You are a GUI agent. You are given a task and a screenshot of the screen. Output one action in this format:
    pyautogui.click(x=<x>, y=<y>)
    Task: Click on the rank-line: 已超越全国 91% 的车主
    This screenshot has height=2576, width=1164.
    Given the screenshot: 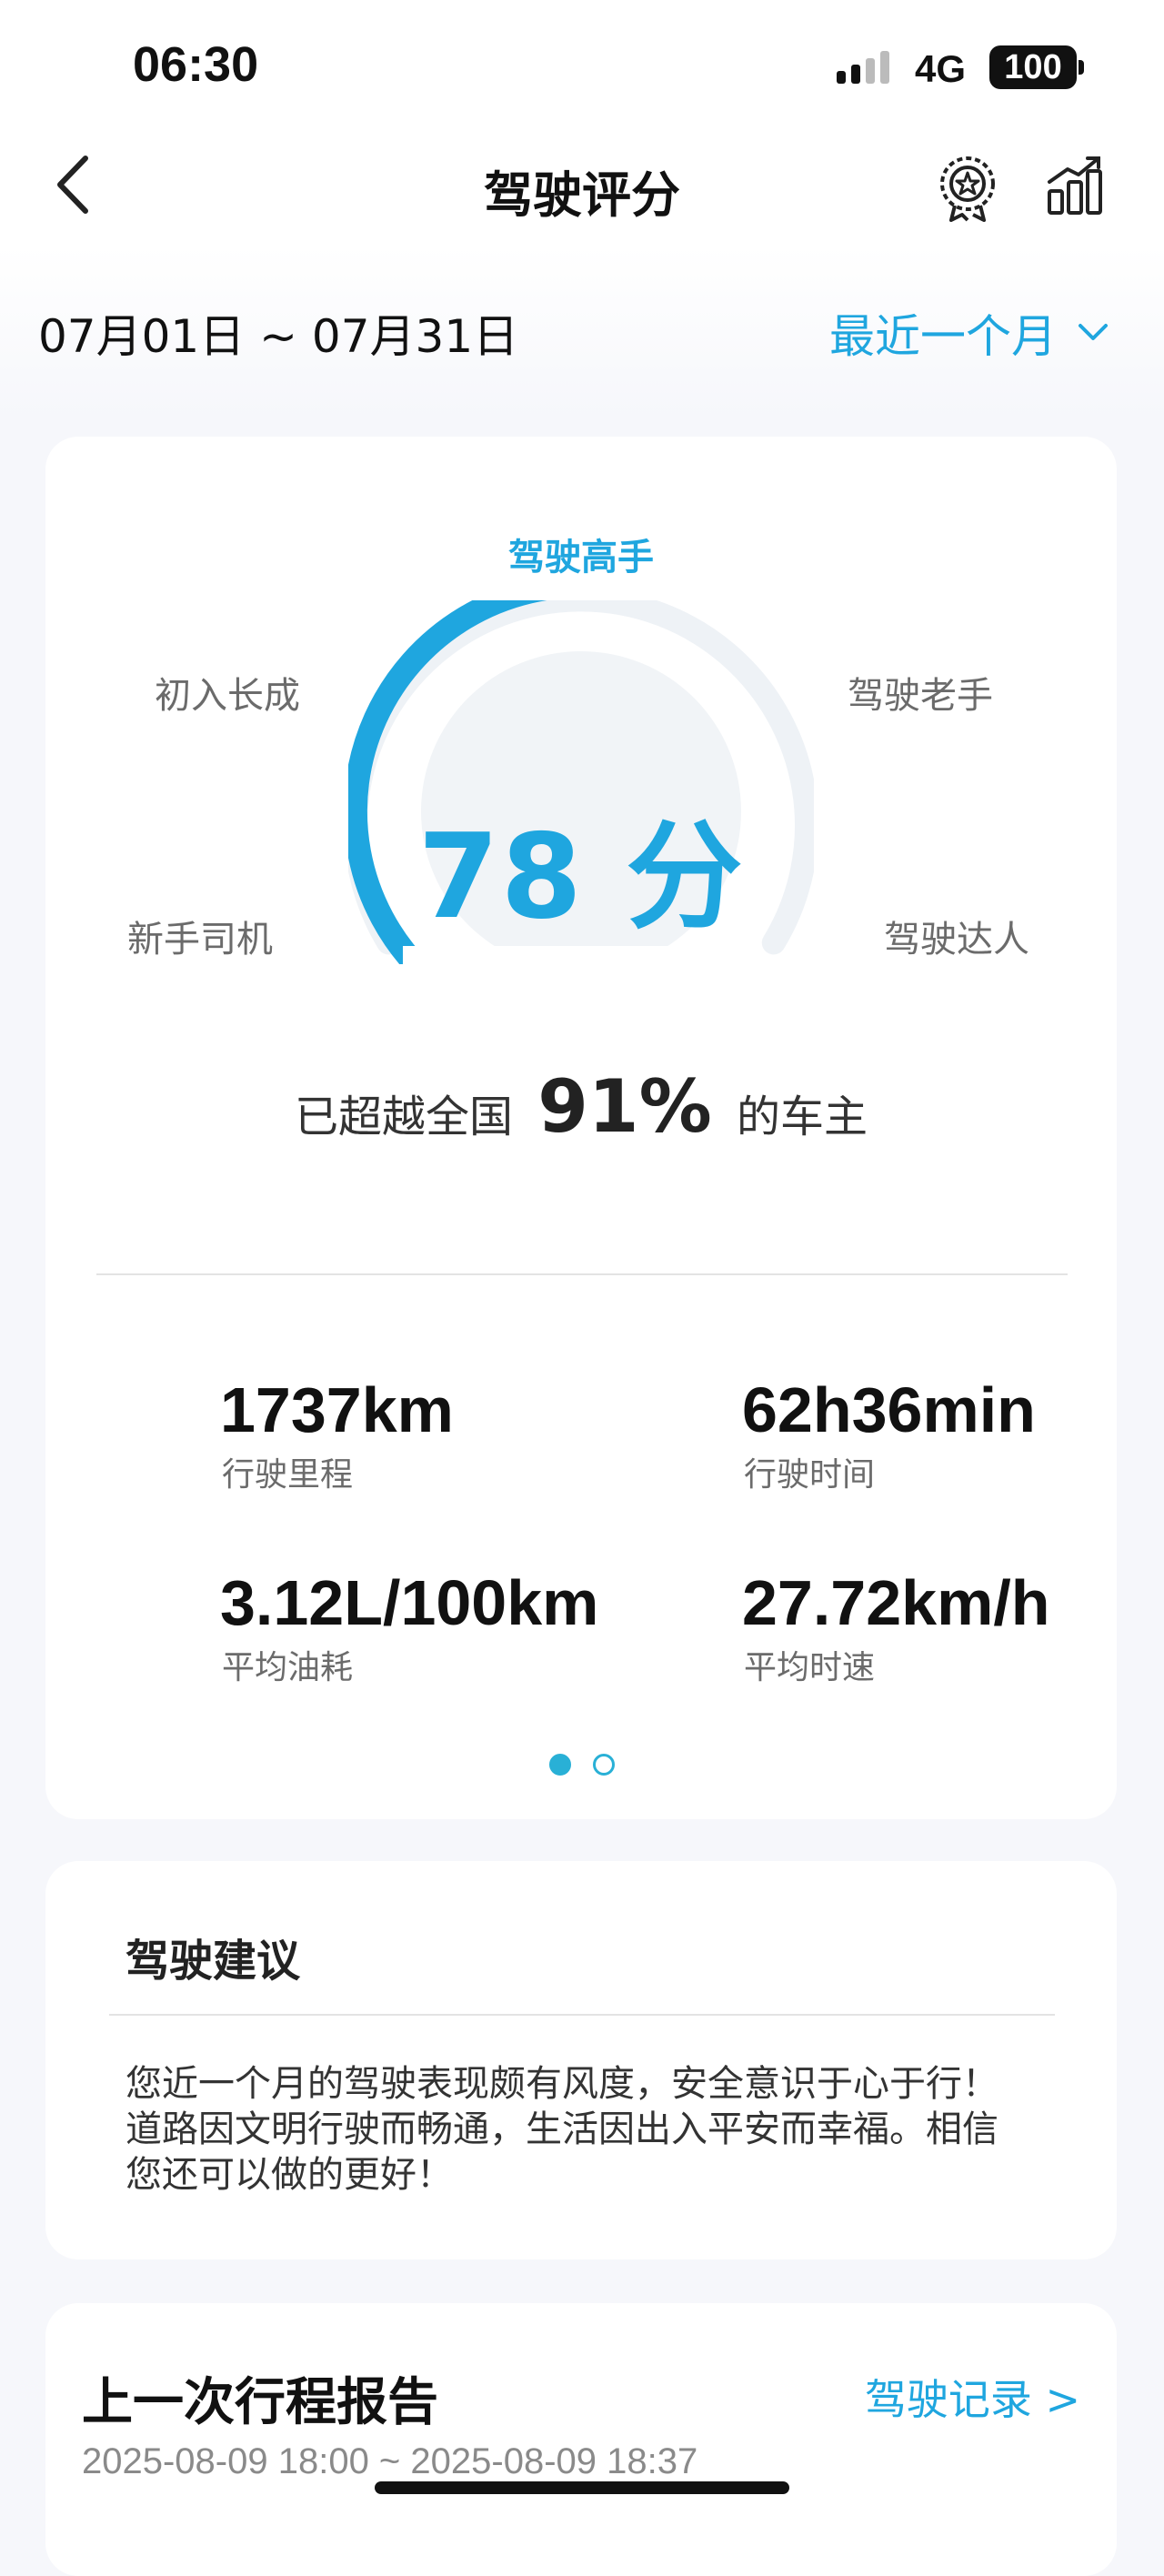 What is the action you would take?
    pyautogui.click(x=581, y=1106)
    